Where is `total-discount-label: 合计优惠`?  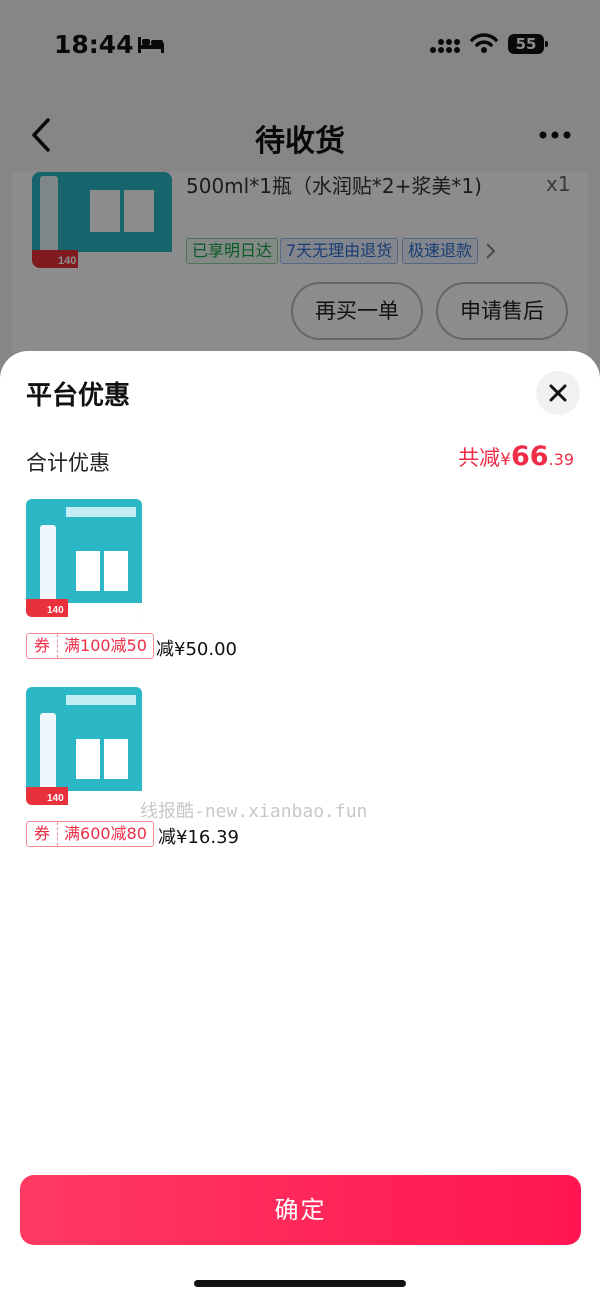
total-discount-label: 合计优惠 is located at coordinates (68, 463).